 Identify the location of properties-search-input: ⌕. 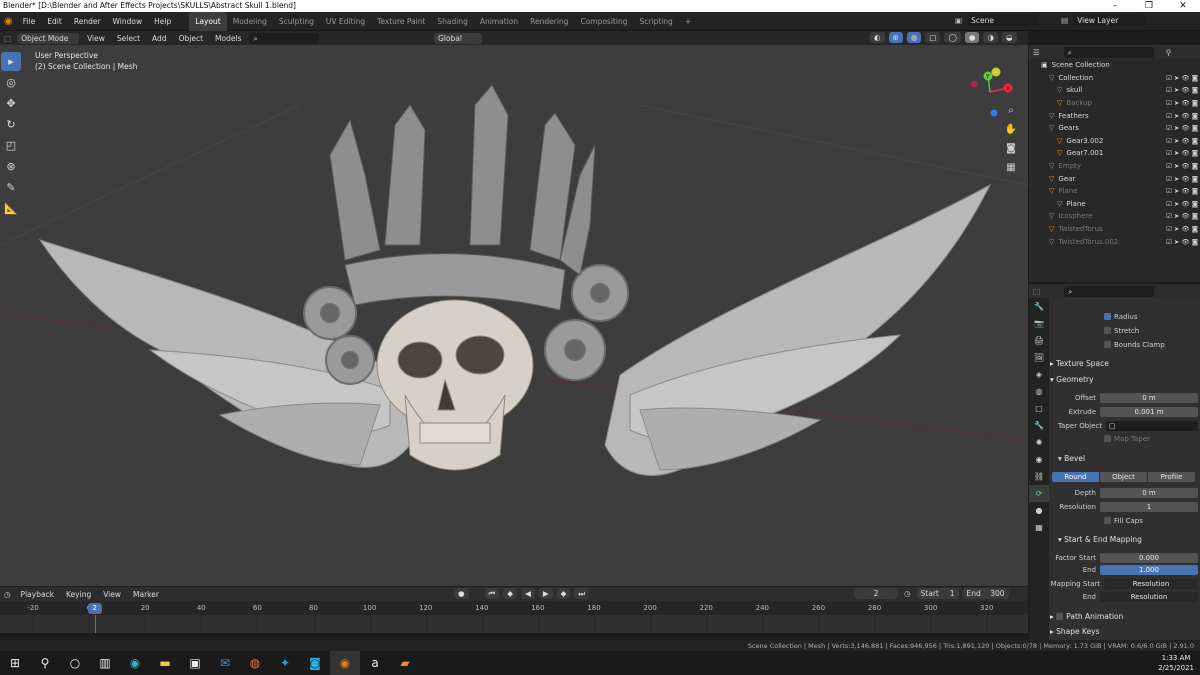
(1109, 291).